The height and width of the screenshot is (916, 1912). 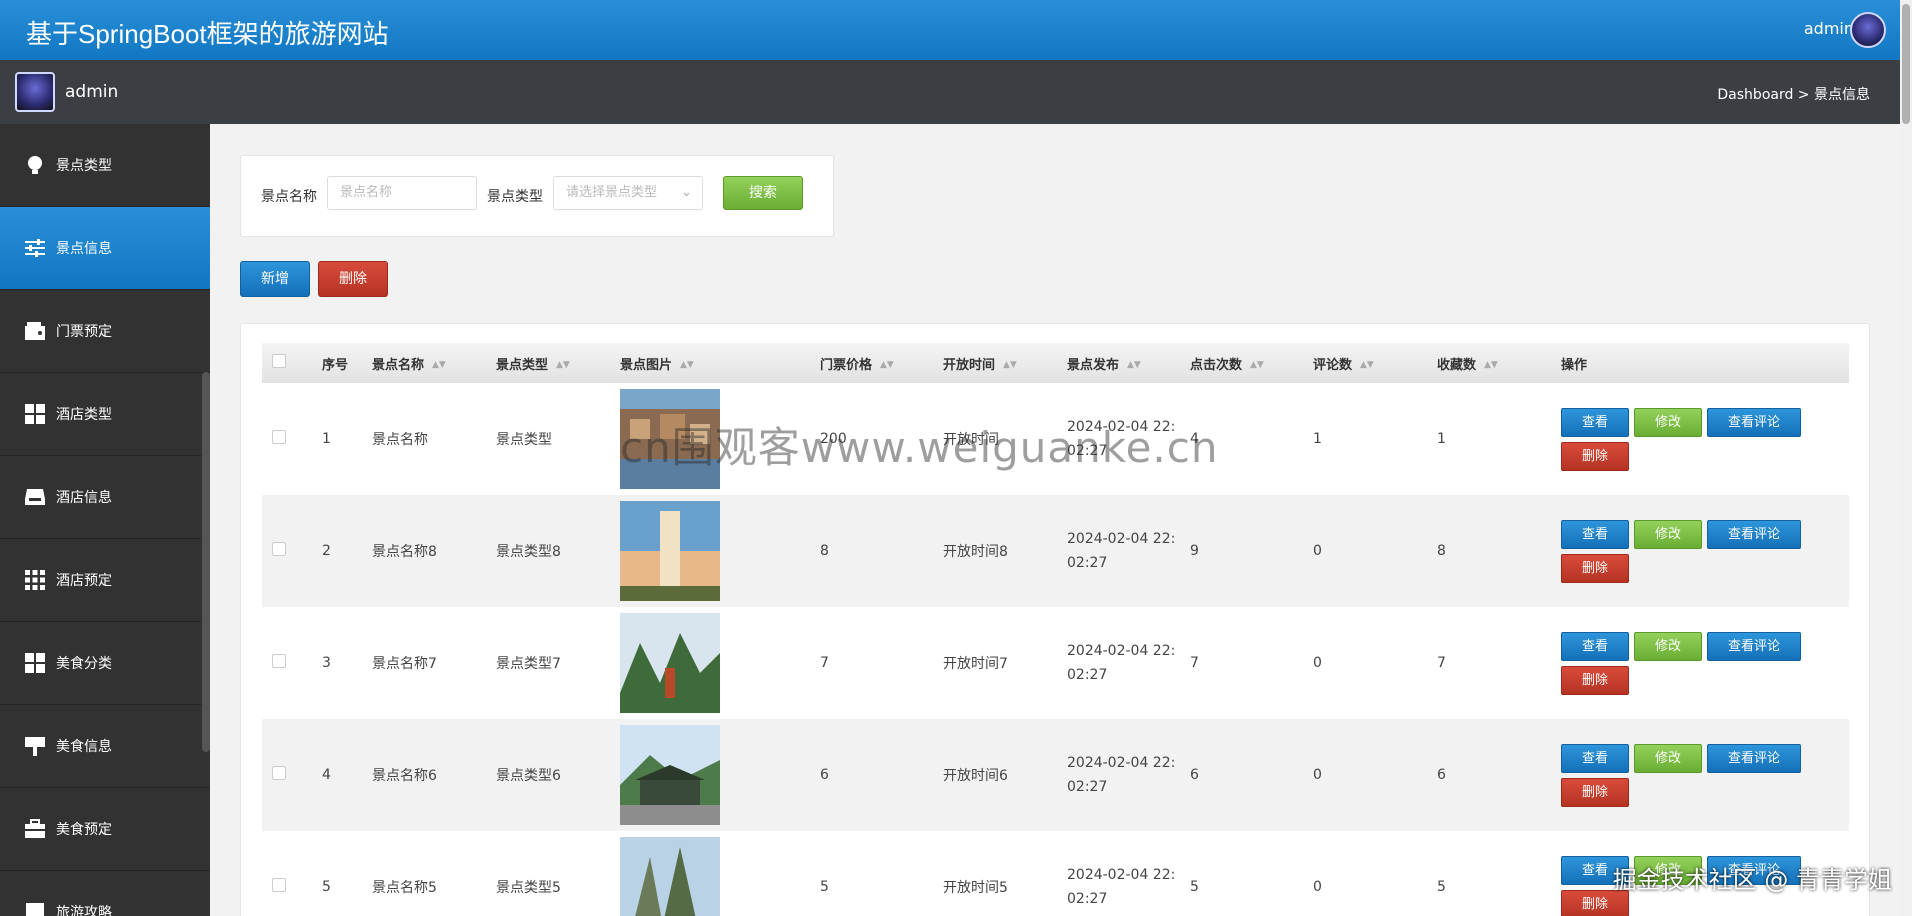 I want to click on col-price: 门票价格 ▲▼, so click(x=881, y=363).